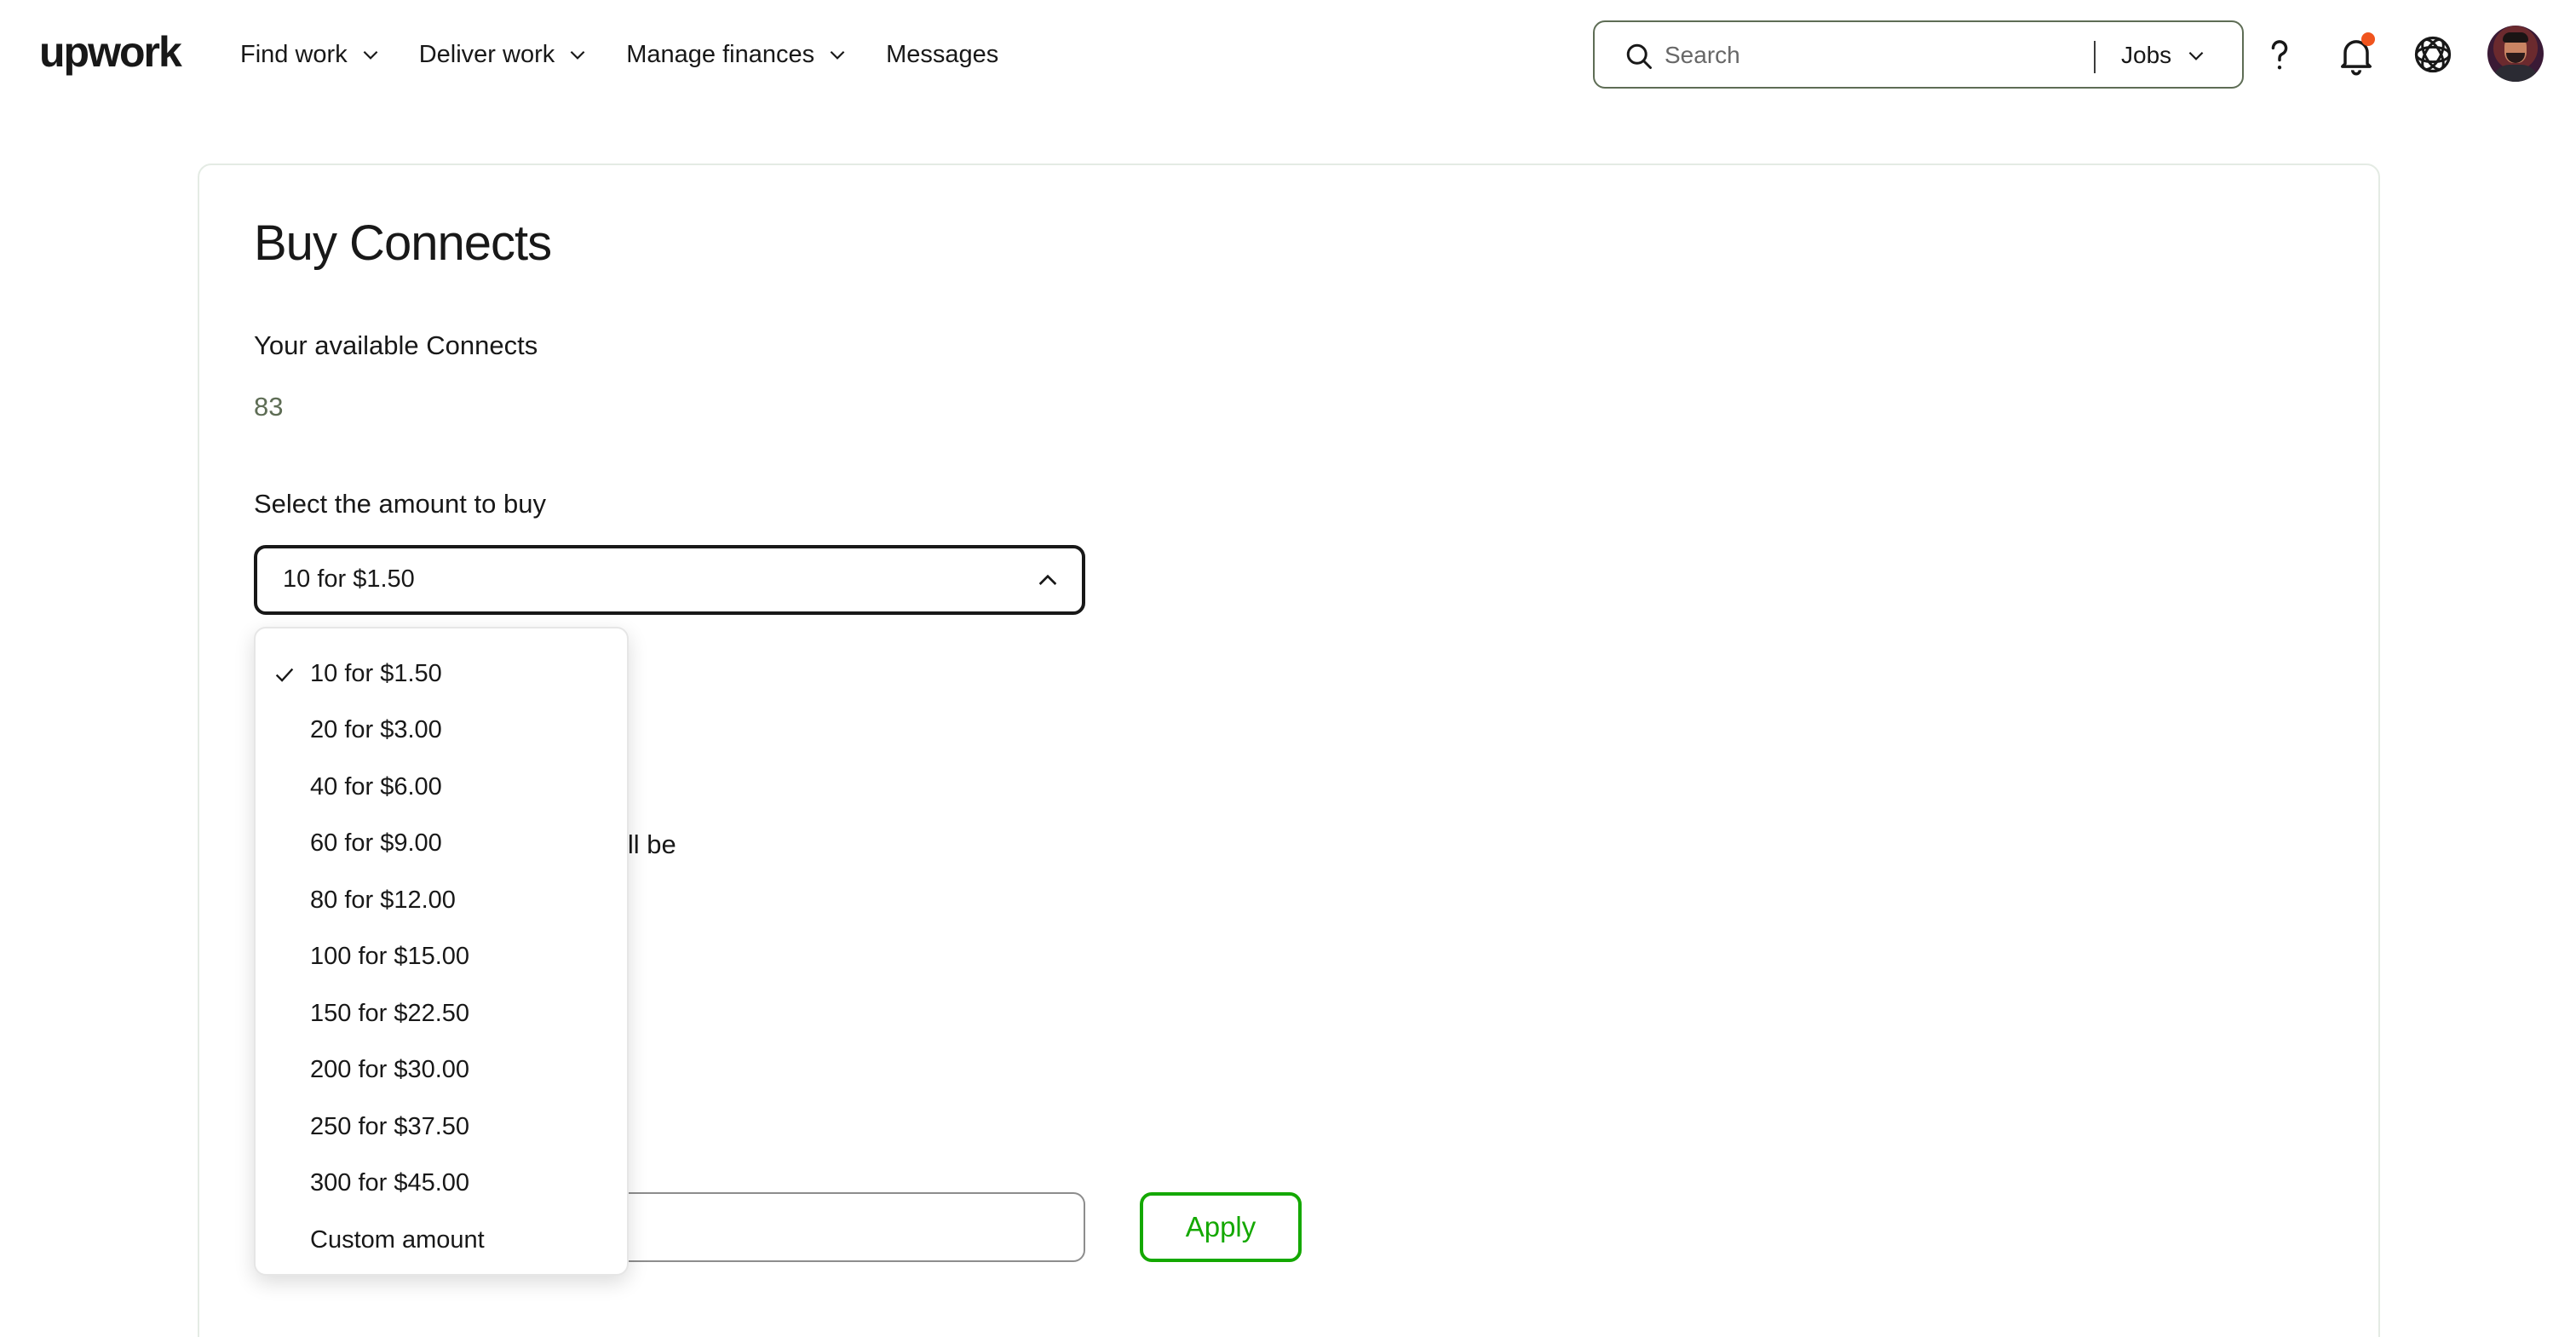 This screenshot has width=2576, height=1337. I want to click on check-icon, so click(284, 675).